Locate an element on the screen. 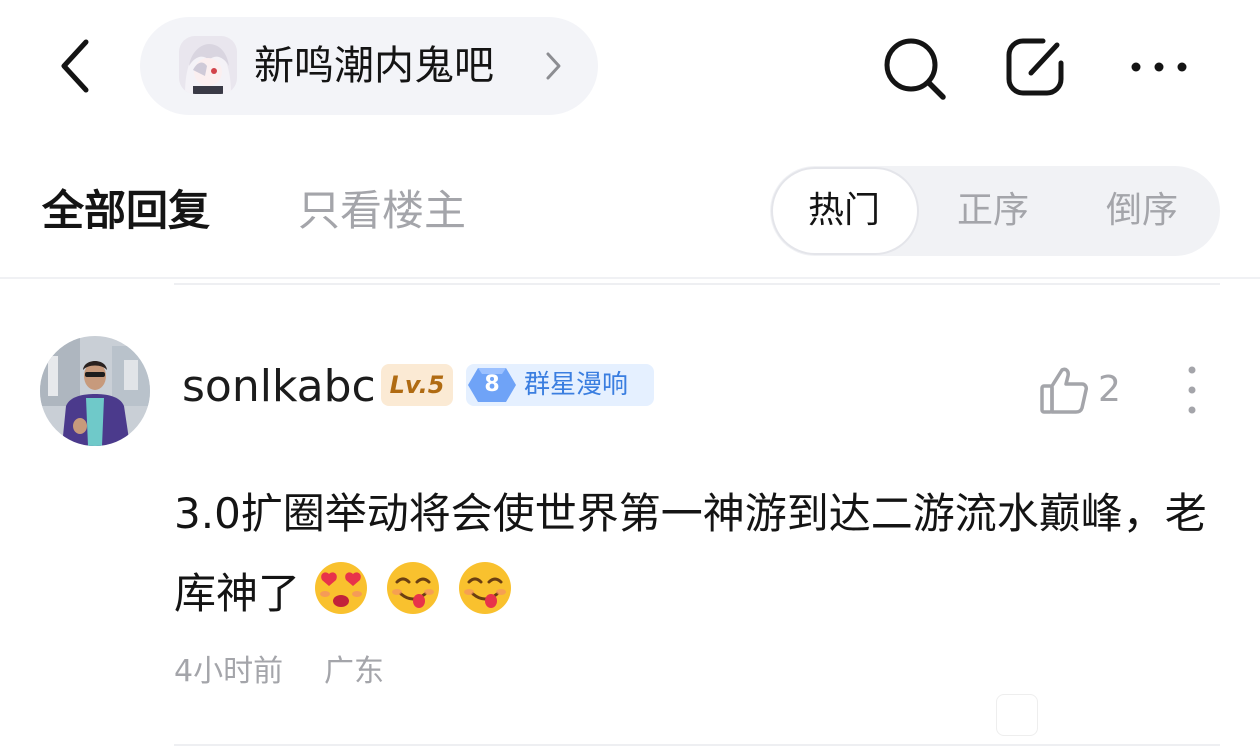  search-button is located at coordinates (914, 68).